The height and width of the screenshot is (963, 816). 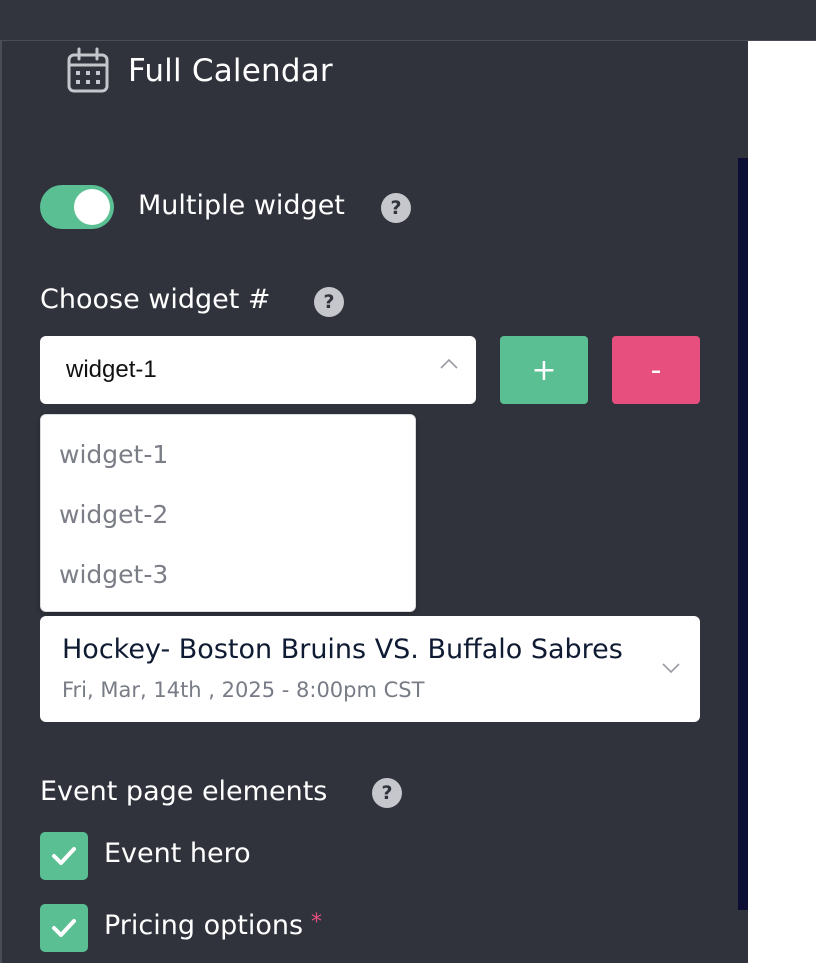 I want to click on top-bar, so click(x=408, y=20).